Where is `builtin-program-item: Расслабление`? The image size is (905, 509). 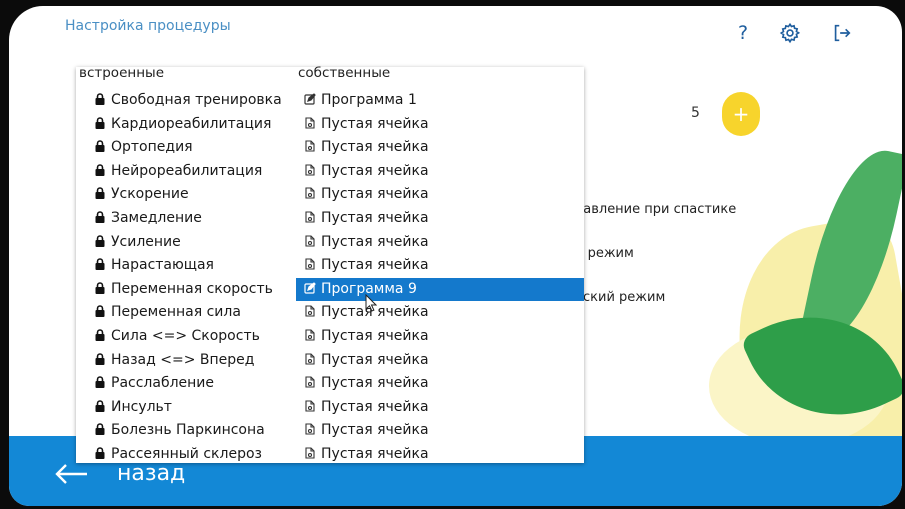 builtin-program-item: Расслабление is located at coordinates (191, 384).